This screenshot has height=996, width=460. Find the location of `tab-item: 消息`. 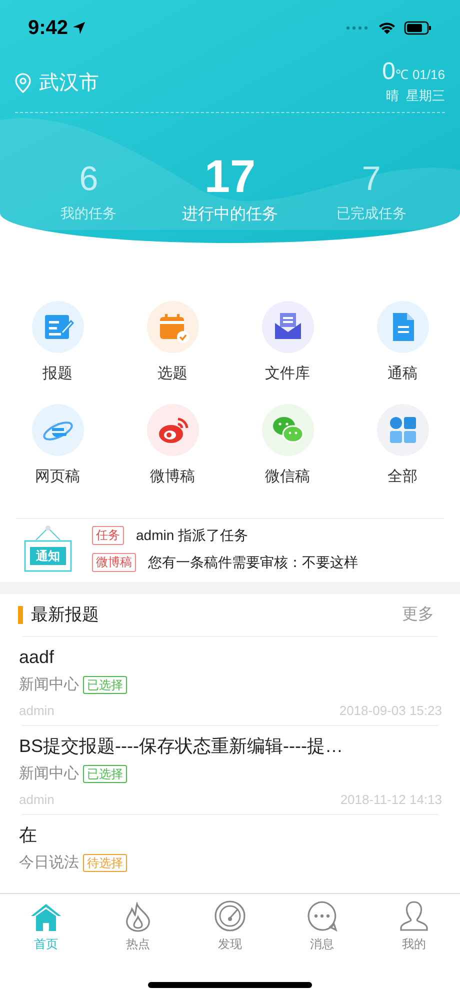

tab-item: 消息 is located at coordinates (322, 926).